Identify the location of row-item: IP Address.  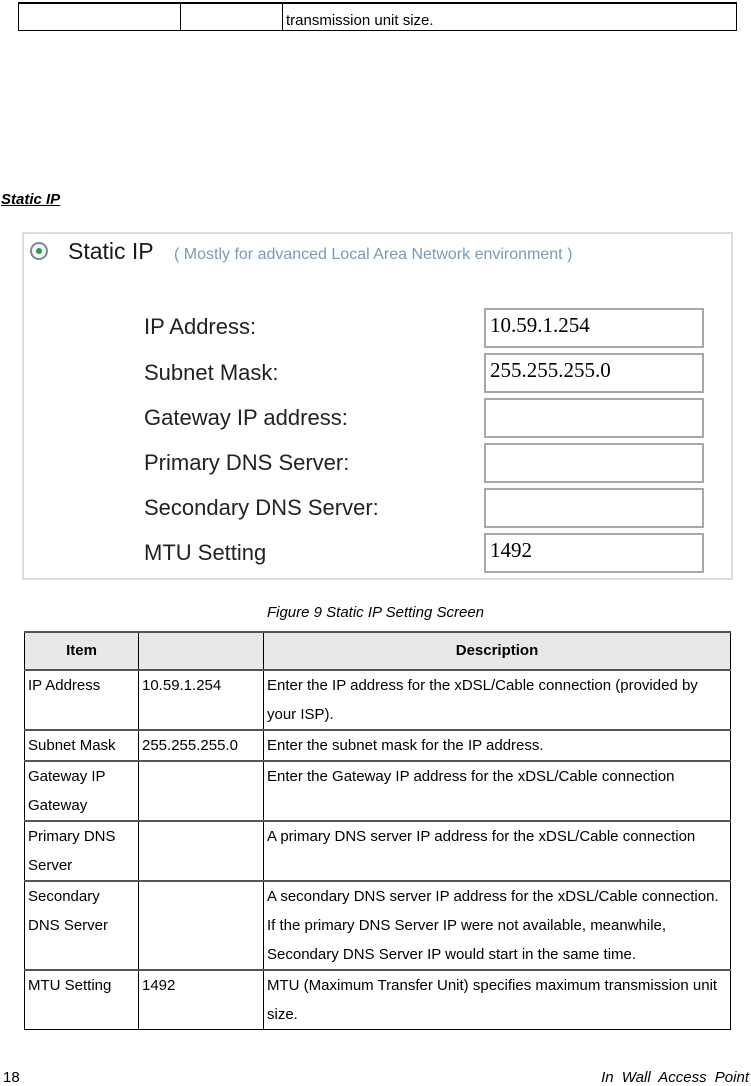
(81, 700).